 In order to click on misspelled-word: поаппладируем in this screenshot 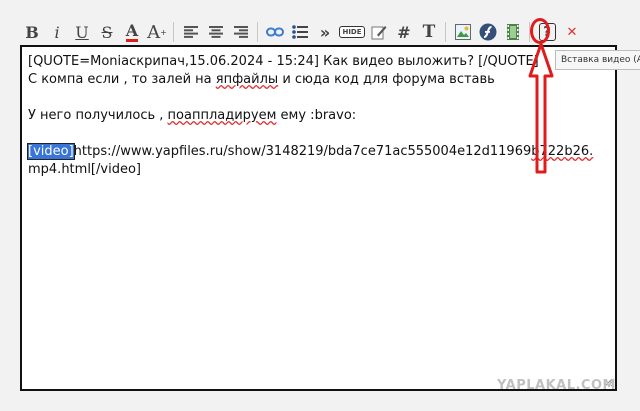, I will do `click(222, 115)`.